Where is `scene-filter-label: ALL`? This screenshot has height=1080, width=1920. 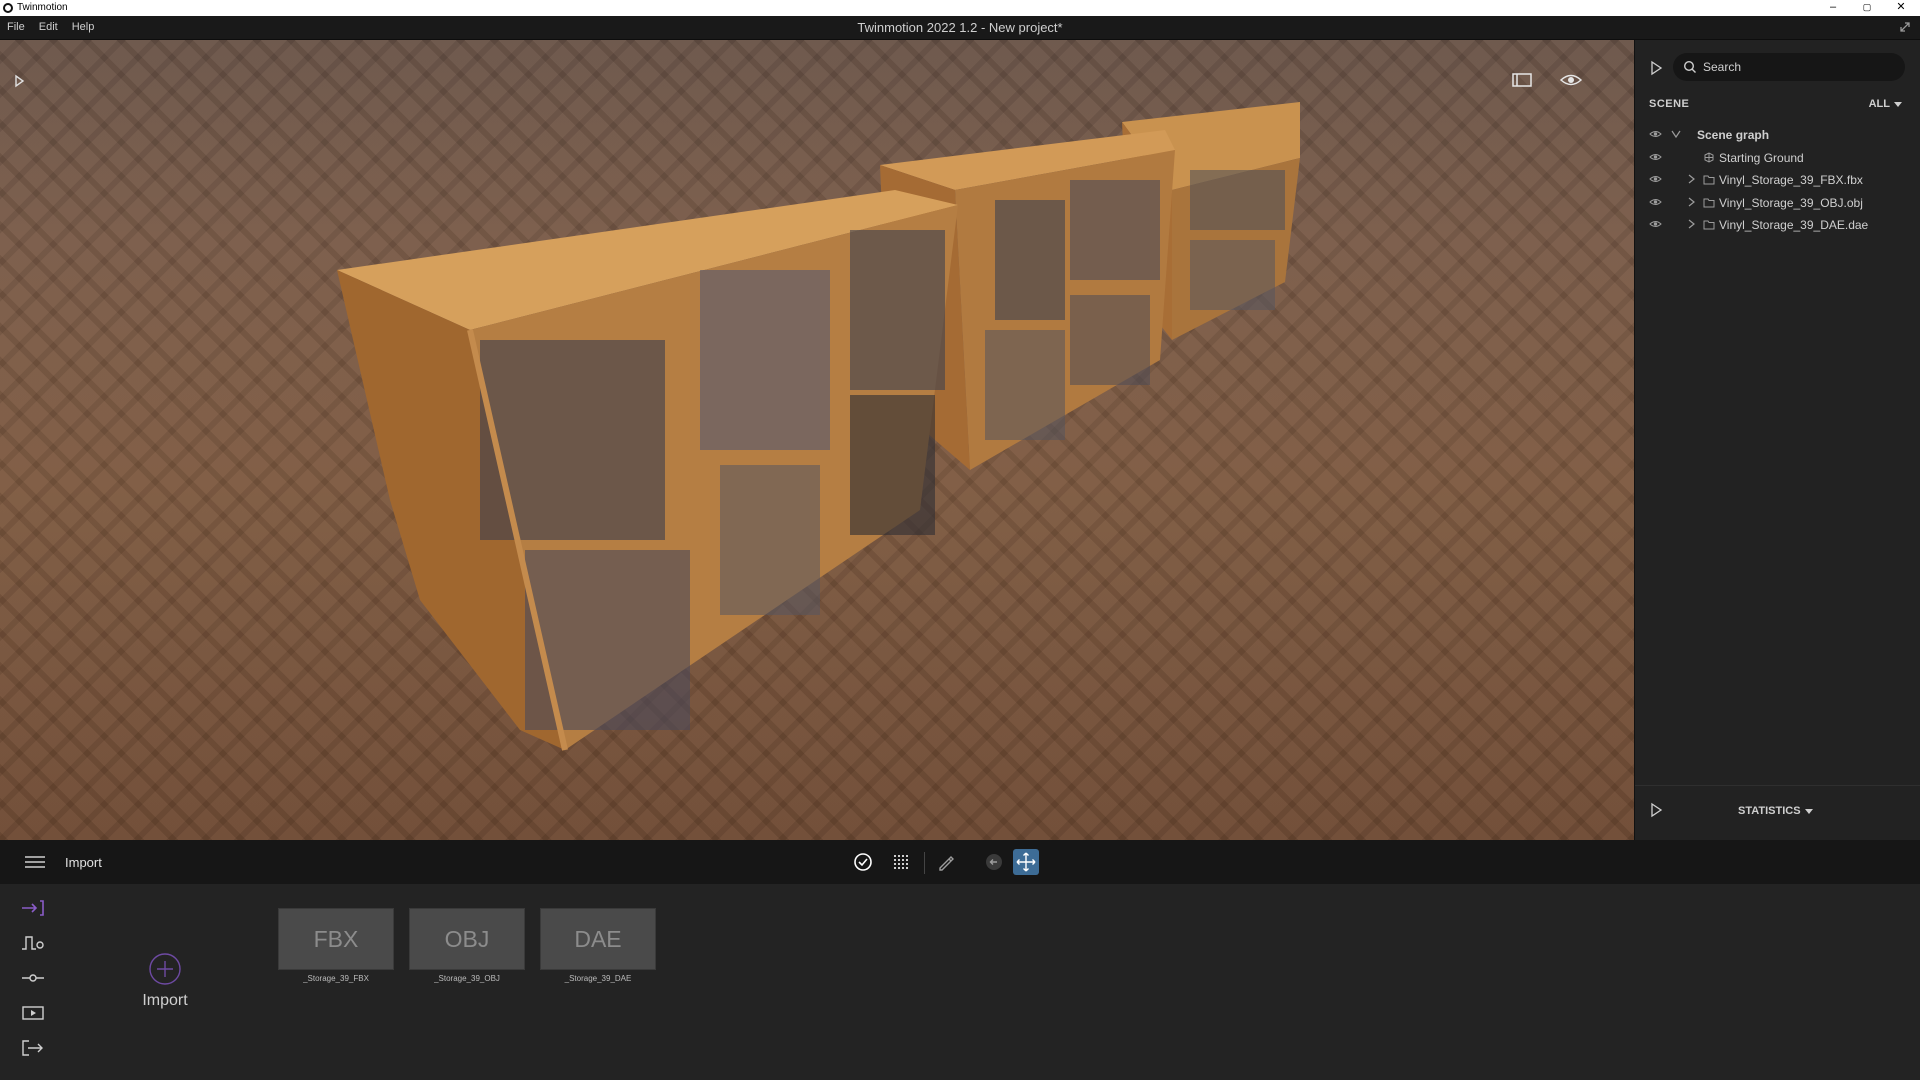 scene-filter-label: ALL is located at coordinates (1879, 104).